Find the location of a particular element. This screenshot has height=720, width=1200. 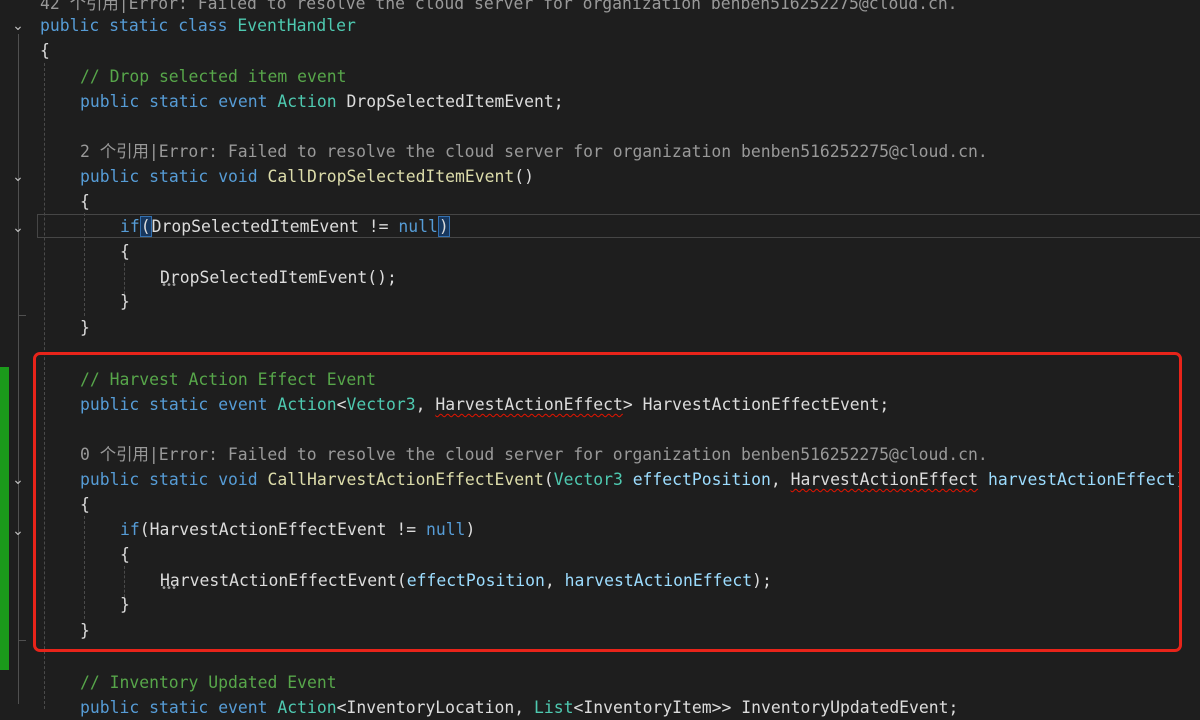

invoke-drop-event: DropSelectedItemEvent(); is located at coordinates (278, 277).